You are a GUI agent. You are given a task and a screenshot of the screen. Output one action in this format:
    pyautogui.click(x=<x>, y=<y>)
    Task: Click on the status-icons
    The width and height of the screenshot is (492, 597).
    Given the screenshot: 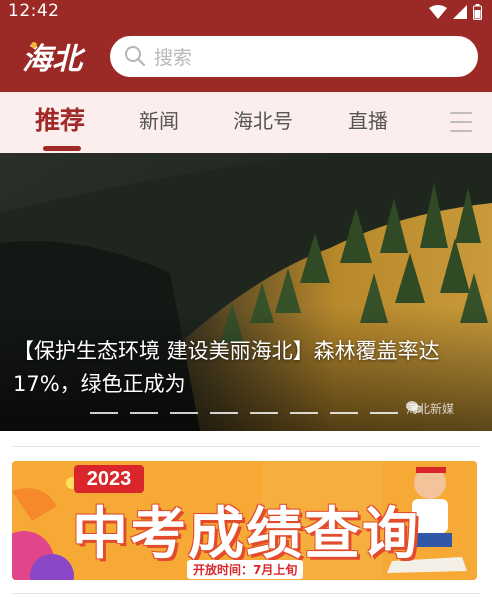 What is the action you would take?
    pyautogui.click(x=455, y=12)
    